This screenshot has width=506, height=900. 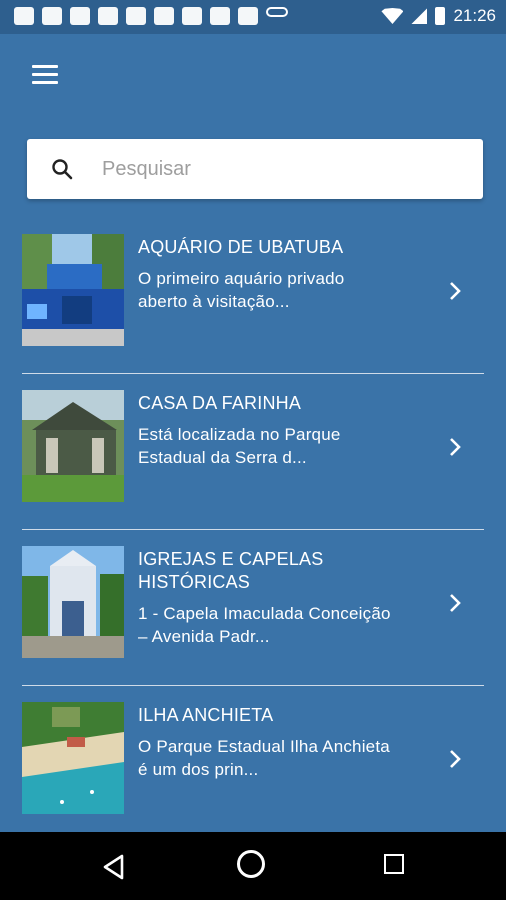 I want to click on description-line: 1 - Capela Imaculada Conceição, so click(x=264, y=613).